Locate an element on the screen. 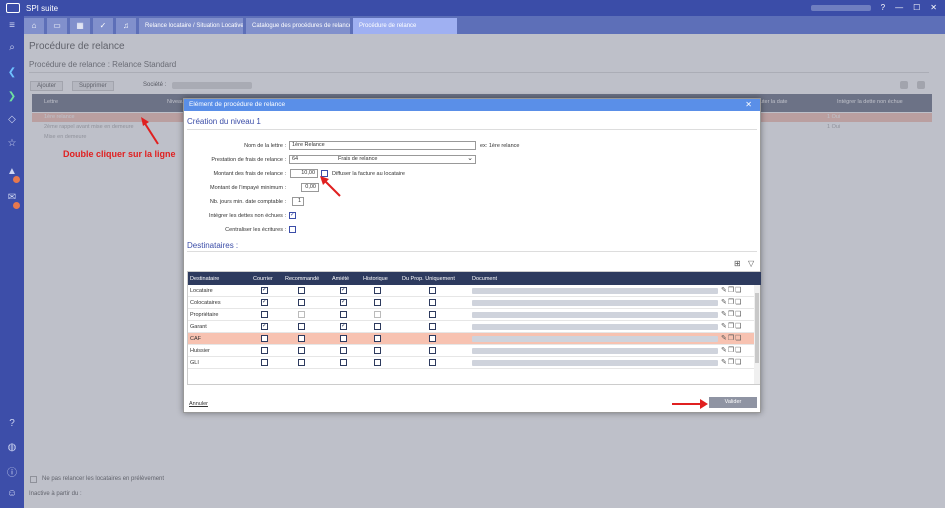 Image resolution: width=945 pixels, height=508 pixels. nb-jours-input: 1 is located at coordinates (298, 201).